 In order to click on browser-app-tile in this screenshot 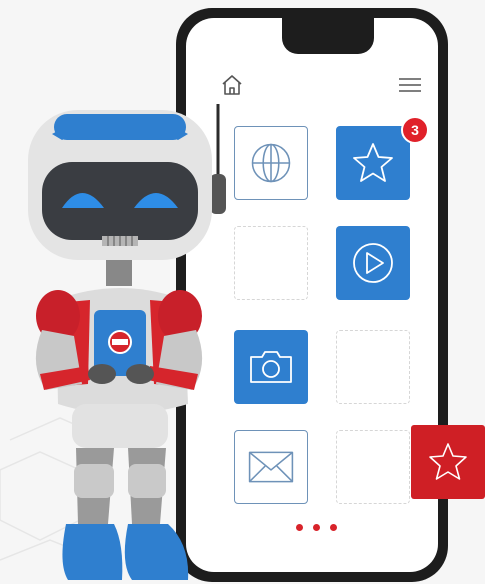, I will do `click(271, 163)`.